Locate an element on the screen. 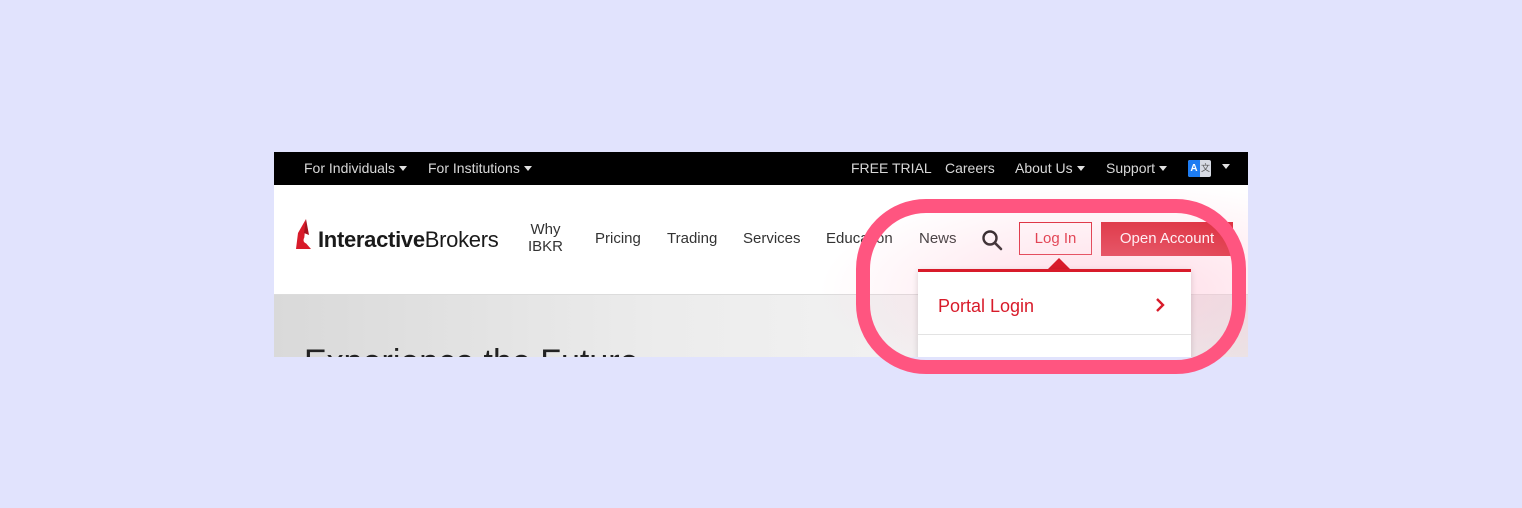 The image size is (1522, 508). nav-pricing: Pricing is located at coordinates (618, 238).